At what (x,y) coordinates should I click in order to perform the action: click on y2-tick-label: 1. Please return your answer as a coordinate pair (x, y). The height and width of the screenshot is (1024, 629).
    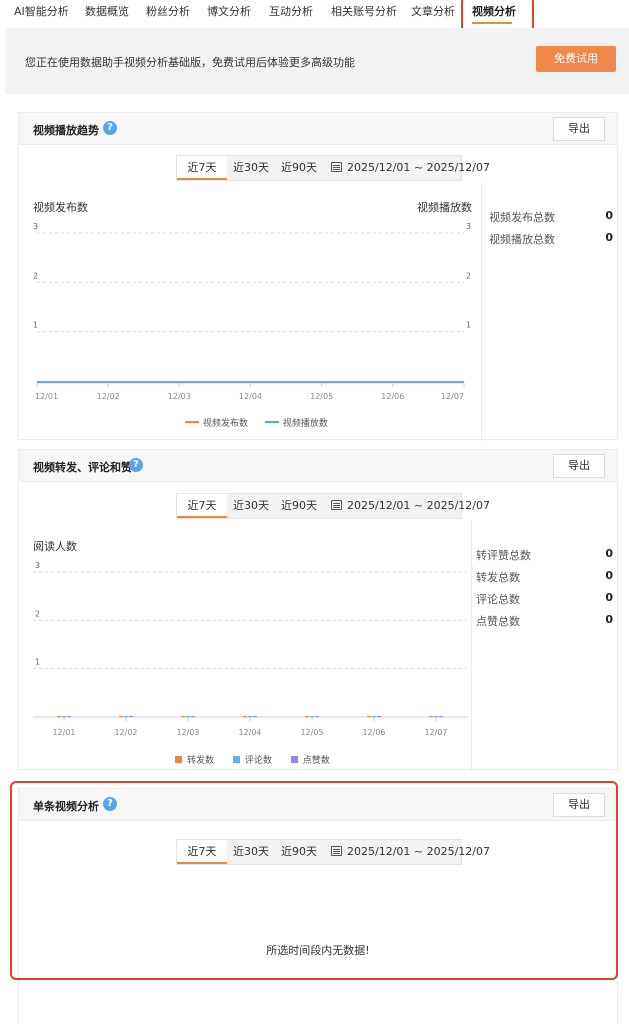
    Looking at the image, I should click on (468, 325).